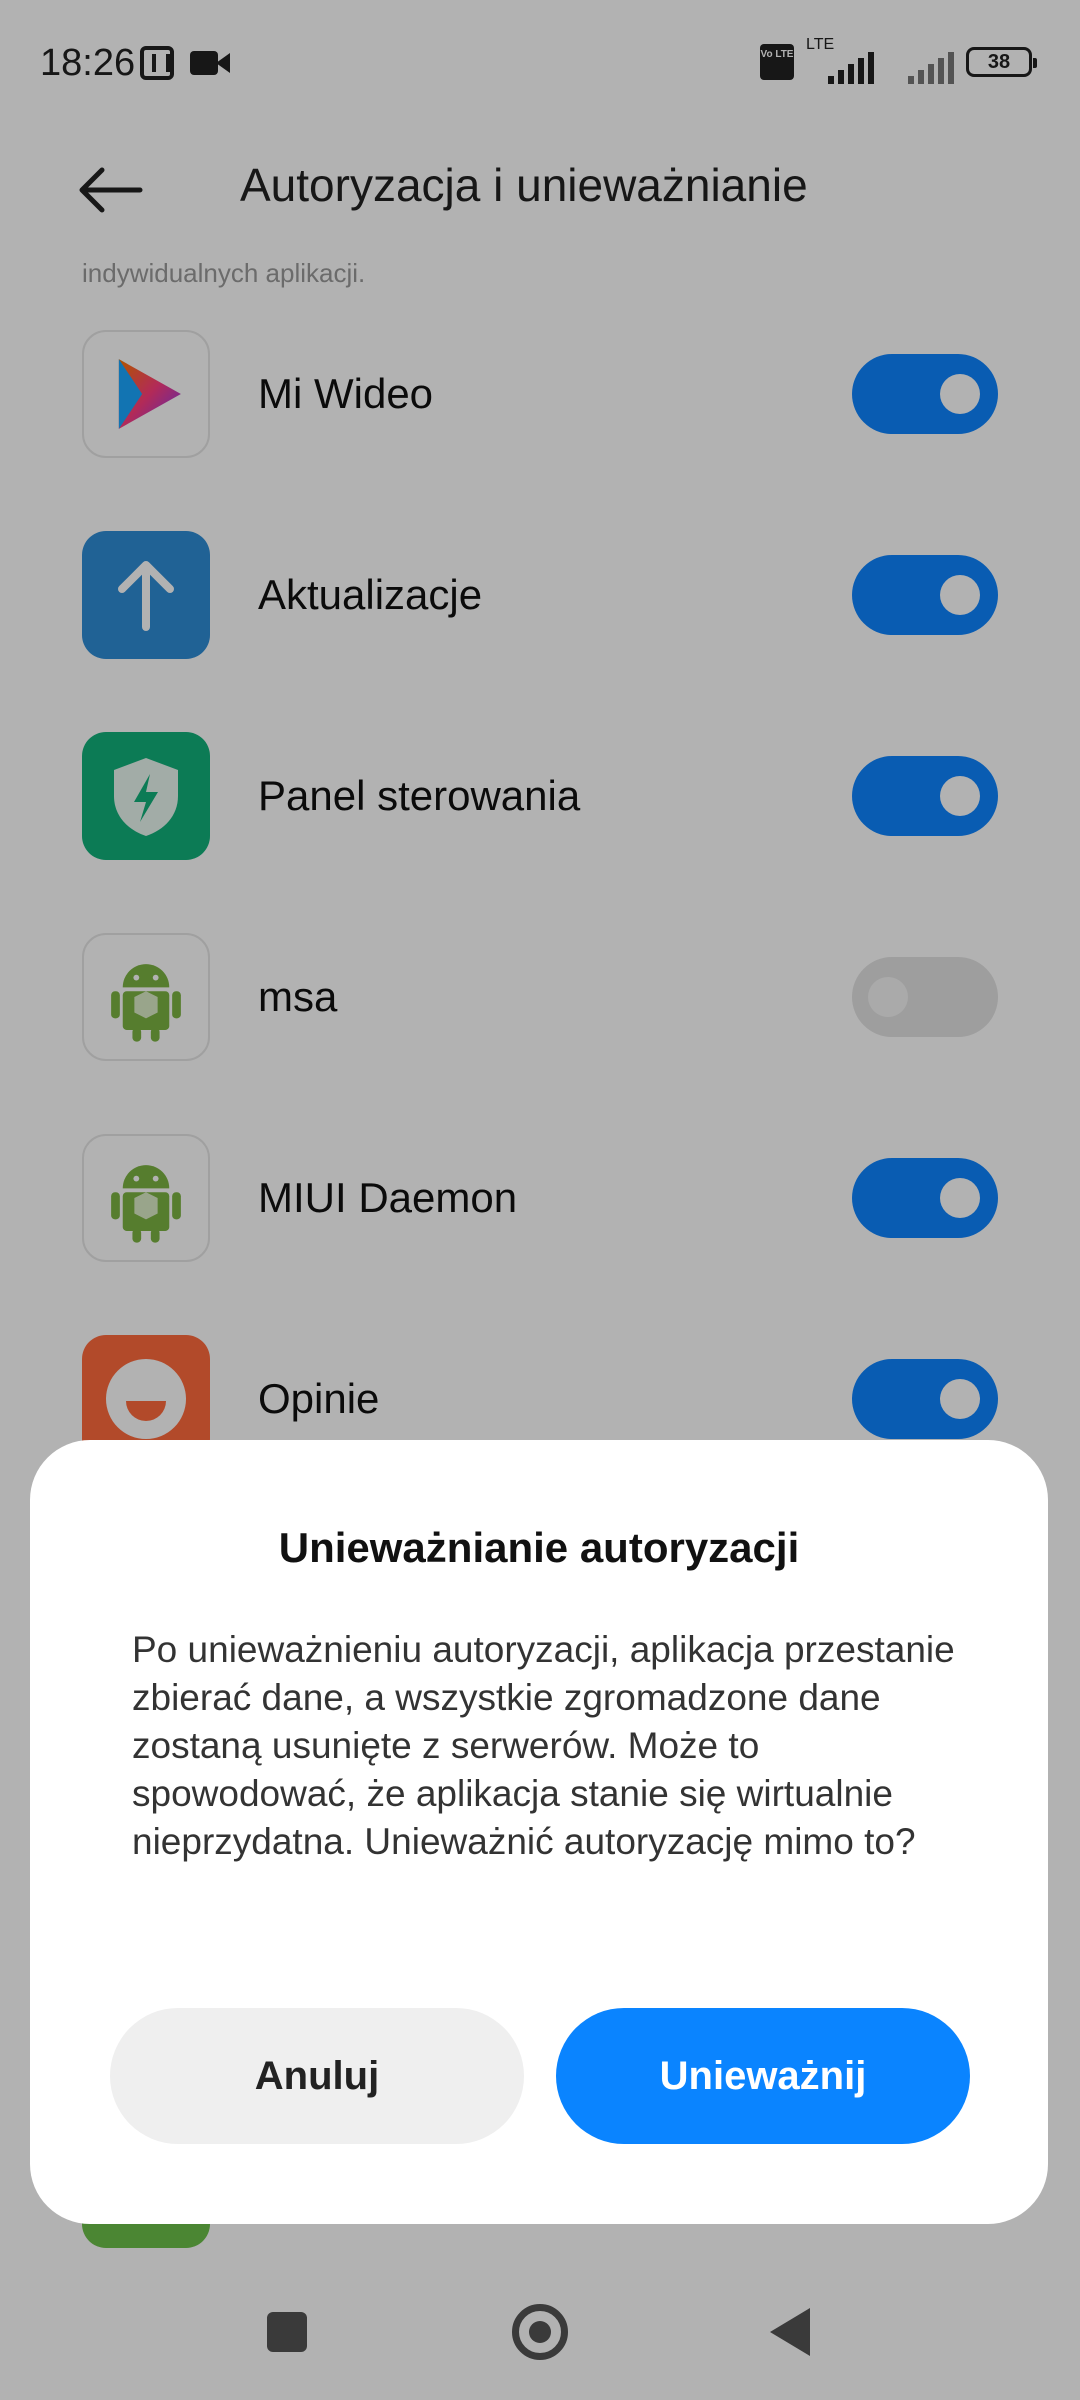 This screenshot has height=2400, width=1080. Describe the element at coordinates (539, 1547) in the screenshot. I see `dialog-title: Unieważnianie autoryzacji` at that location.